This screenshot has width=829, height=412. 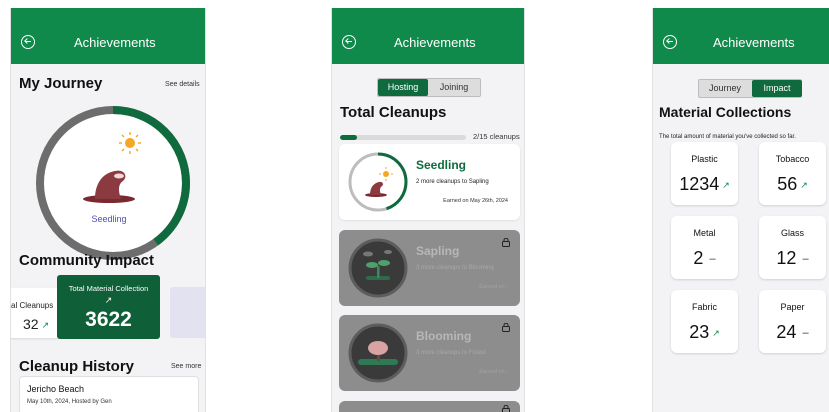 I want to click on tab-journey: Journey, so click(x=725, y=88).